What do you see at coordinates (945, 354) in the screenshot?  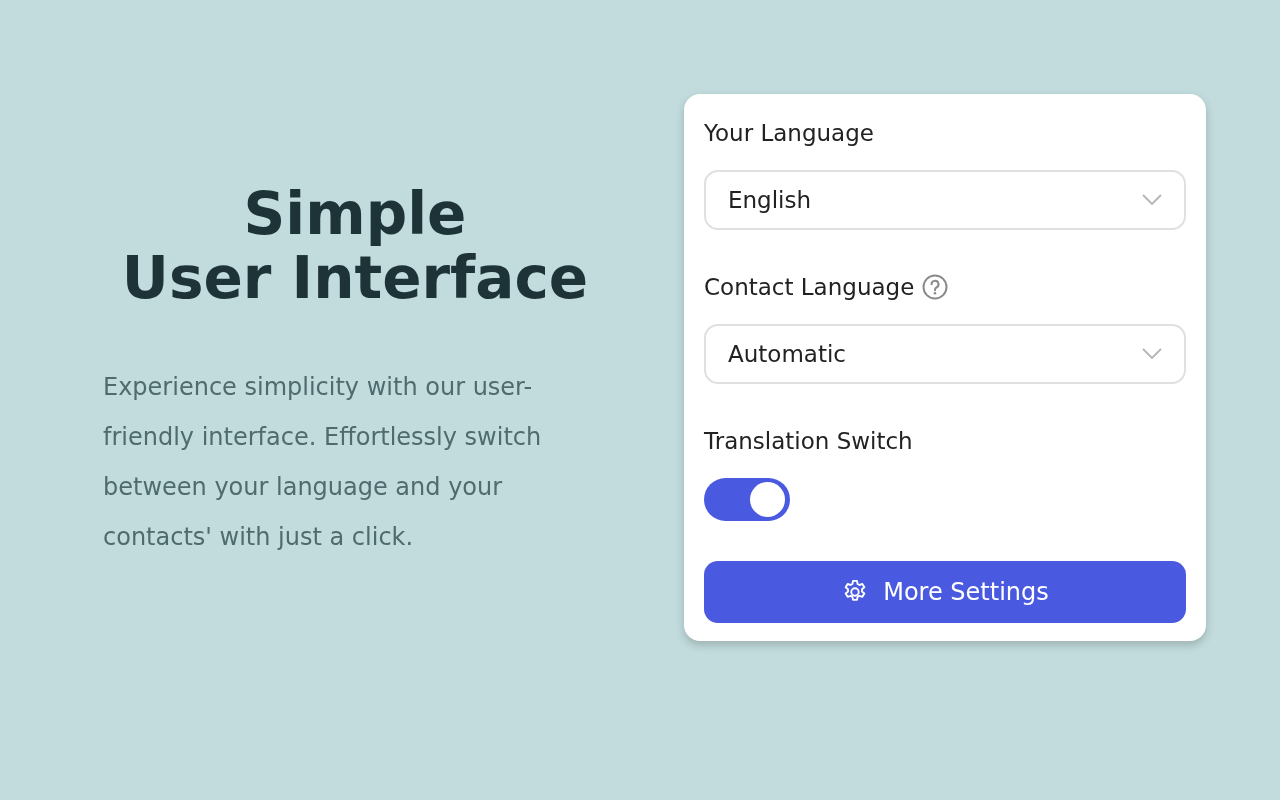 I see `language-select: Automatic` at bounding box center [945, 354].